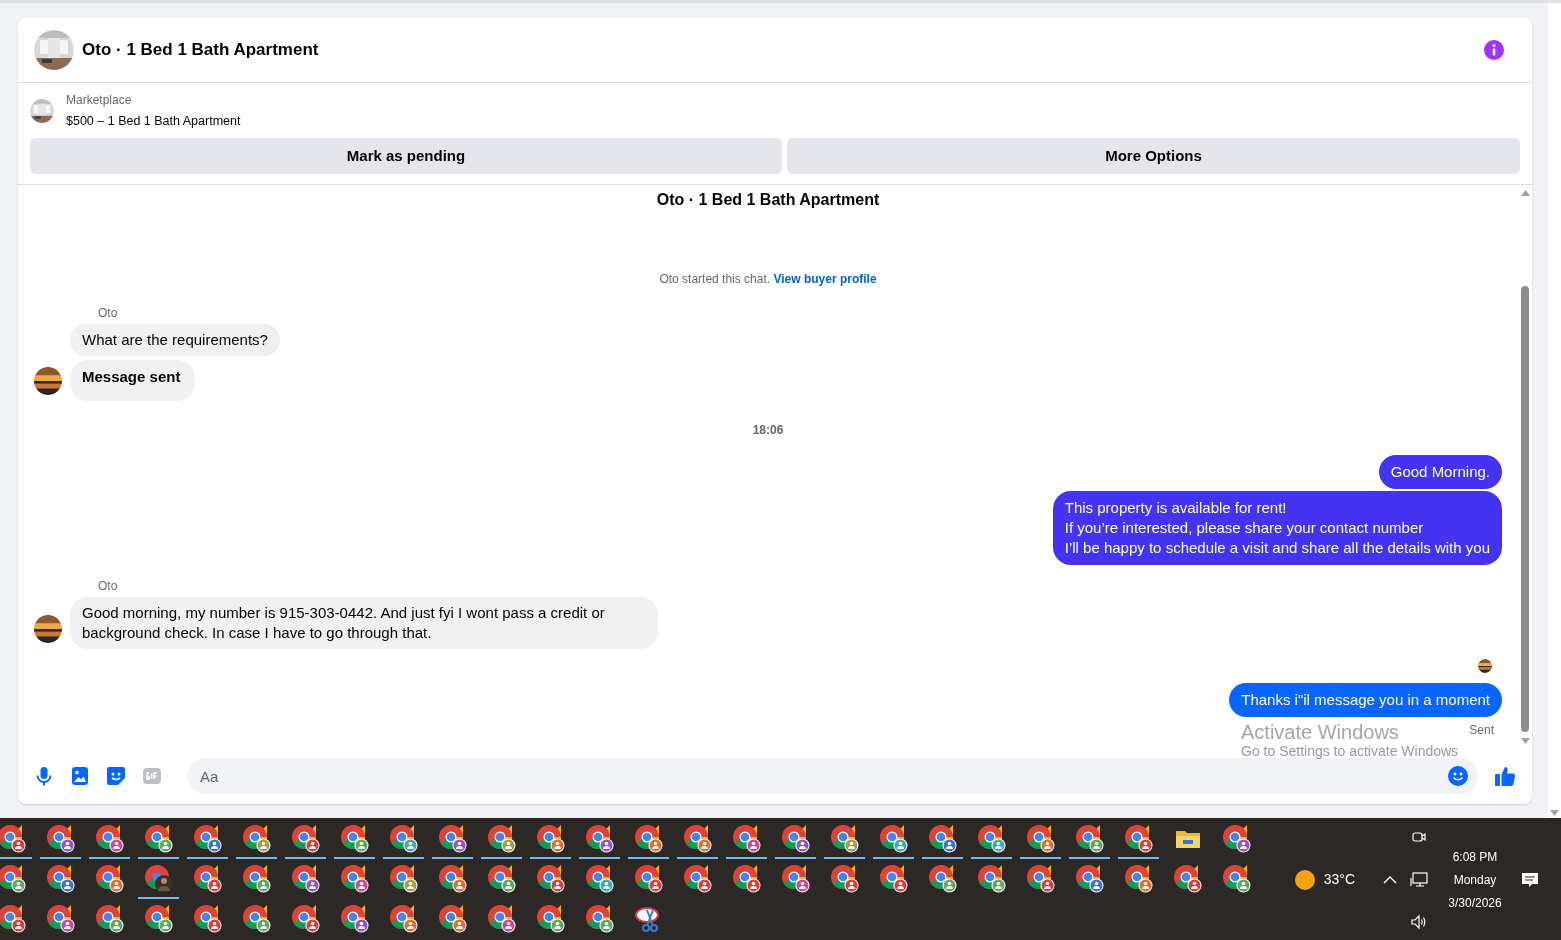  What do you see at coordinates (1419, 879) in the screenshot?
I see `network-icon` at bounding box center [1419, 879].